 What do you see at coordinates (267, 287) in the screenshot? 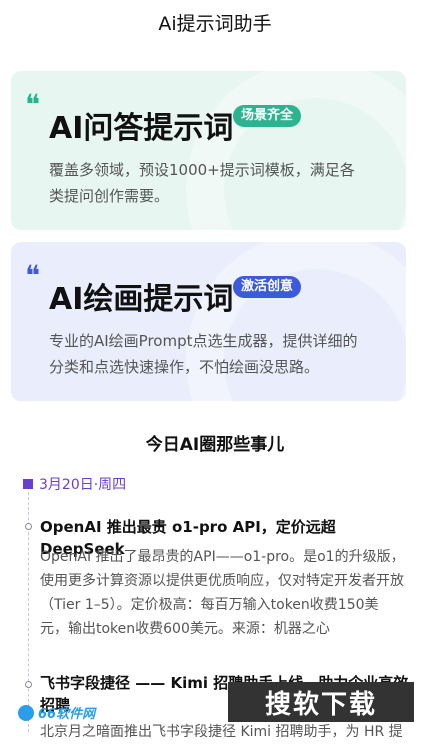
I see `card-badge: 激活创意` at bounding box center [267, 287].